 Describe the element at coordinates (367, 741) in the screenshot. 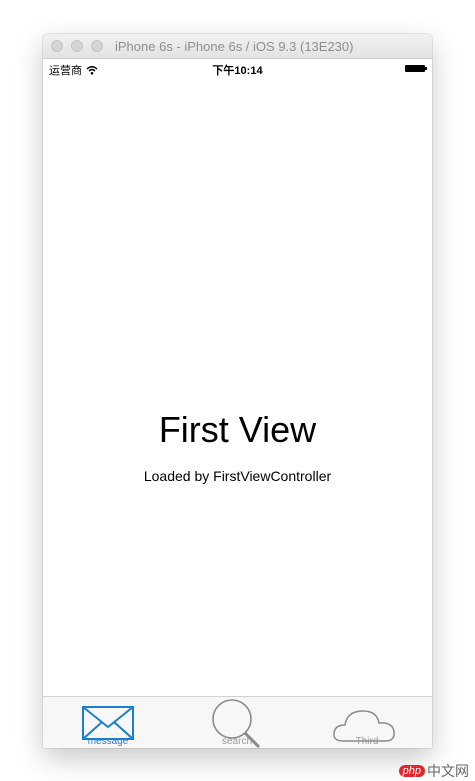

I see `tab-label: Third` at that location.